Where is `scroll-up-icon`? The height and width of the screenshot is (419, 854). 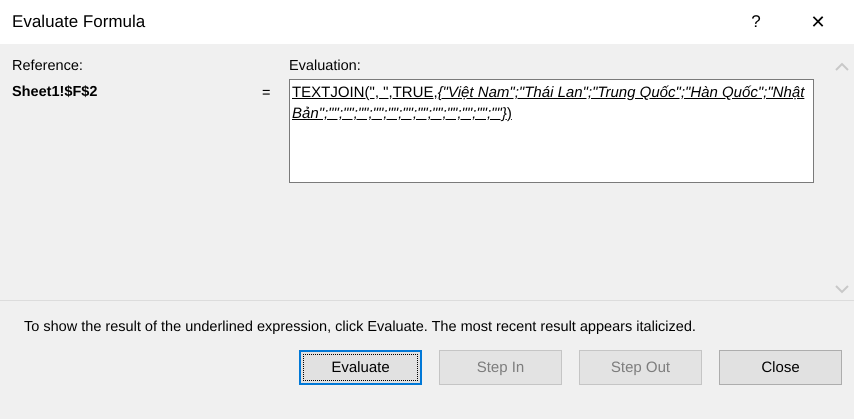
scroll-up-icon is located at coordinates (842, 66).